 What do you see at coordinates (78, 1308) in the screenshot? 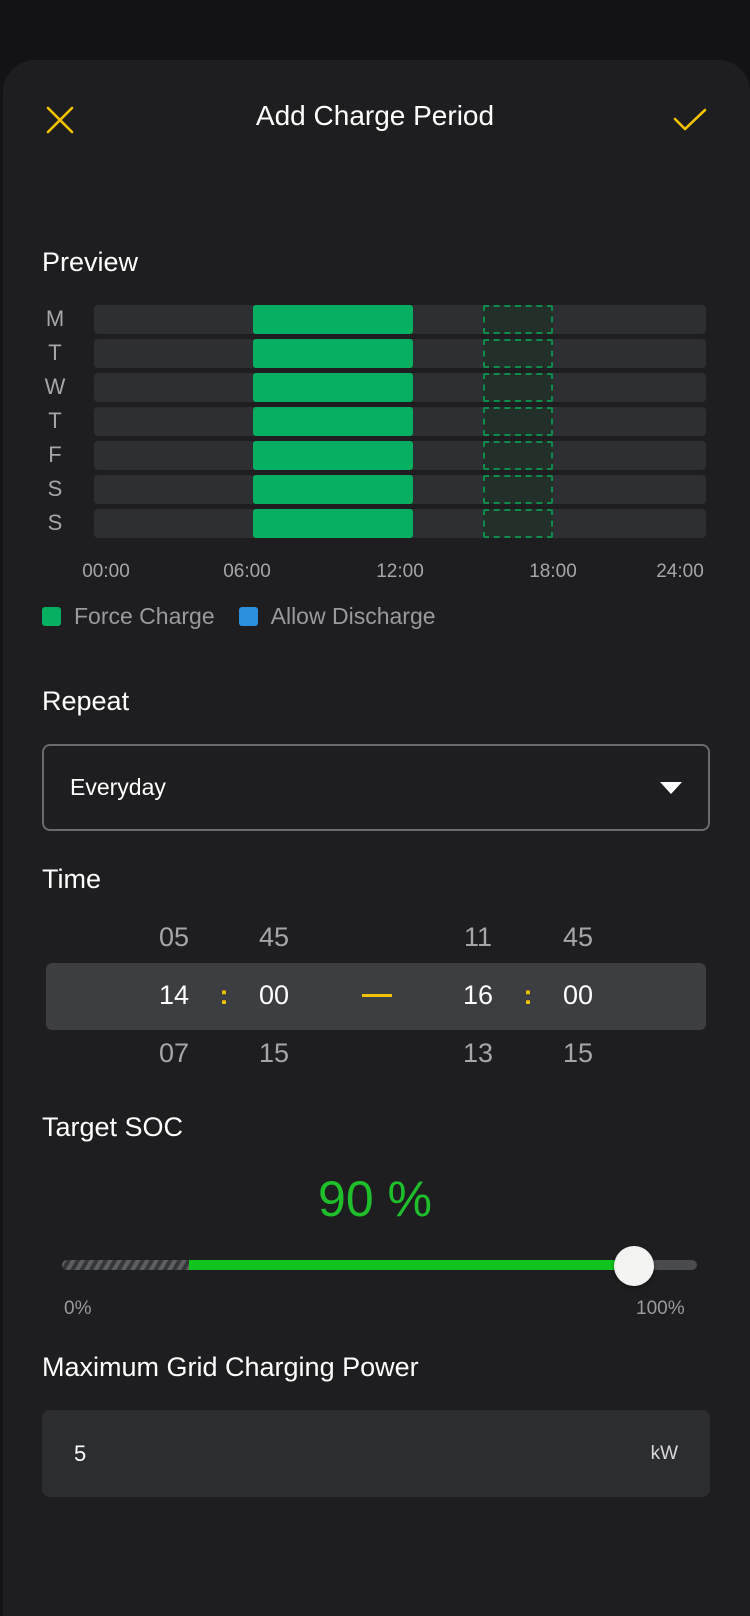
I see `slider-min-label: 0%` at bounding box center [78, 1308].